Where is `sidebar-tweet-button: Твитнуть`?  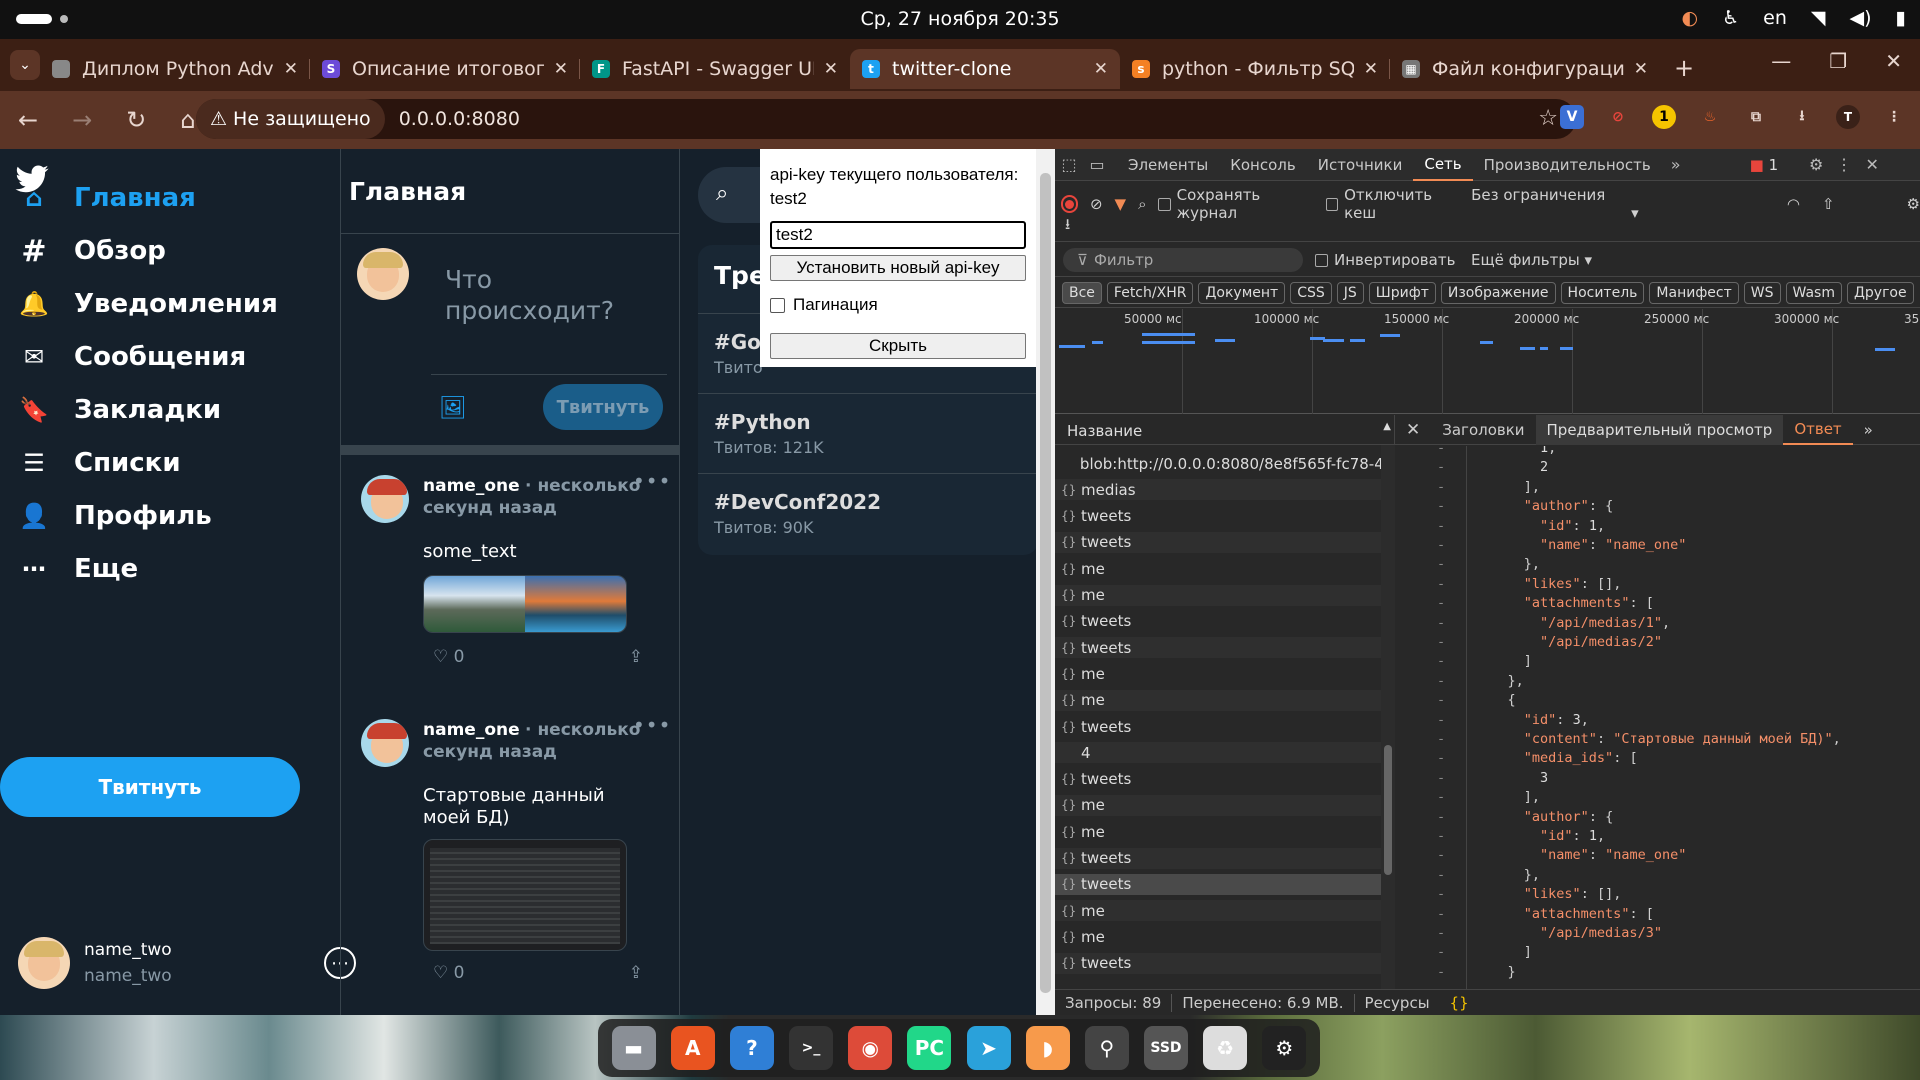 sidebar-tweet-button: Твитнуть is located at coordinates (150, 787).